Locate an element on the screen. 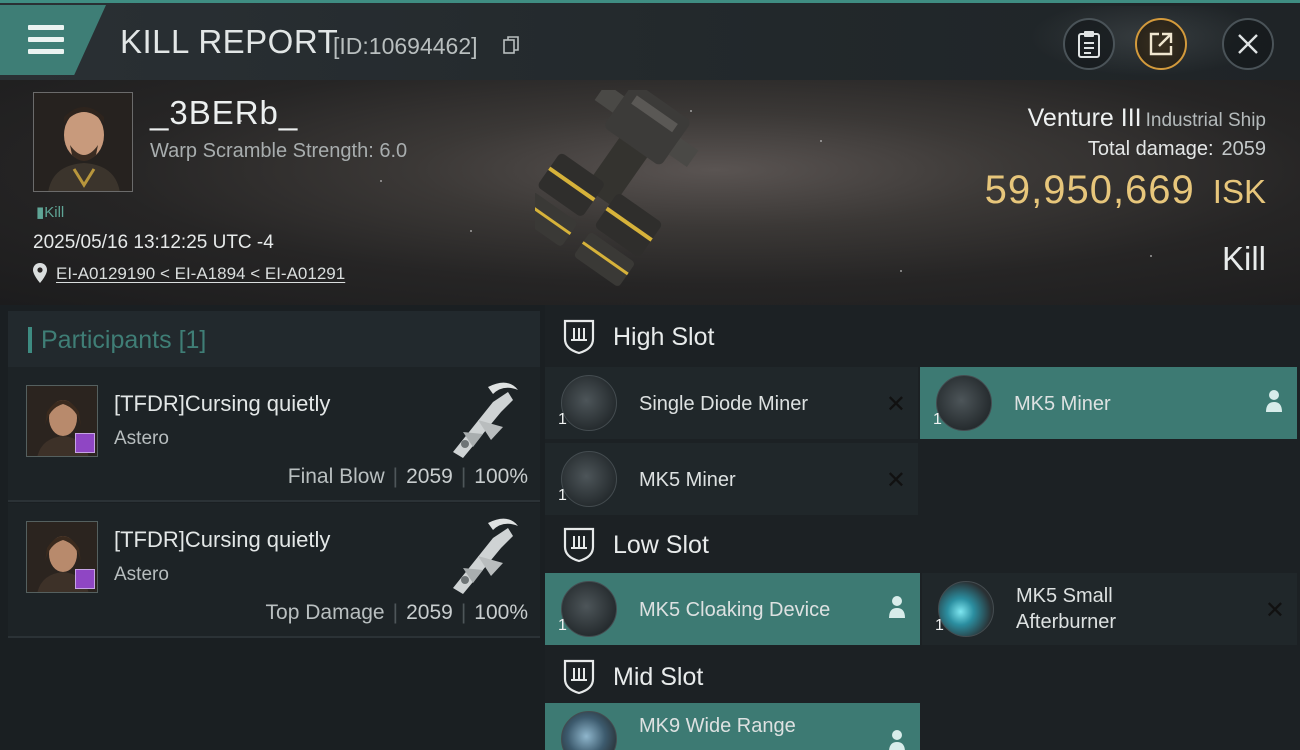 The height and width of the screenshot is (750, 1300). share-button is located at coordinates (1161, 44).